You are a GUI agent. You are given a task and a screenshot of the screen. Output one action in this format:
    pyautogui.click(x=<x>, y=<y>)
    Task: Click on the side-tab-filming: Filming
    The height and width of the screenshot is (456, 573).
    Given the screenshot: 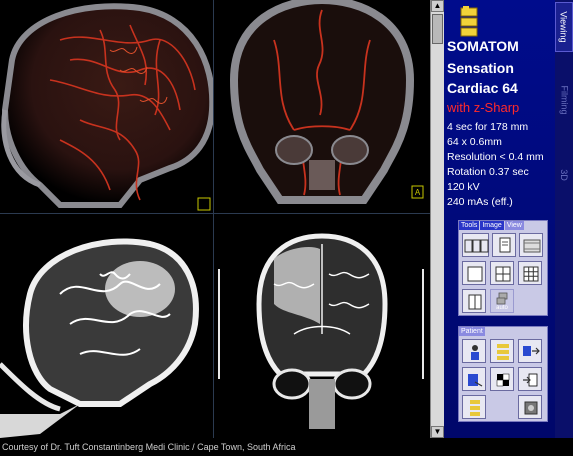 What is the action you would take?
    pyautogui.click(x=564, y=100)
    